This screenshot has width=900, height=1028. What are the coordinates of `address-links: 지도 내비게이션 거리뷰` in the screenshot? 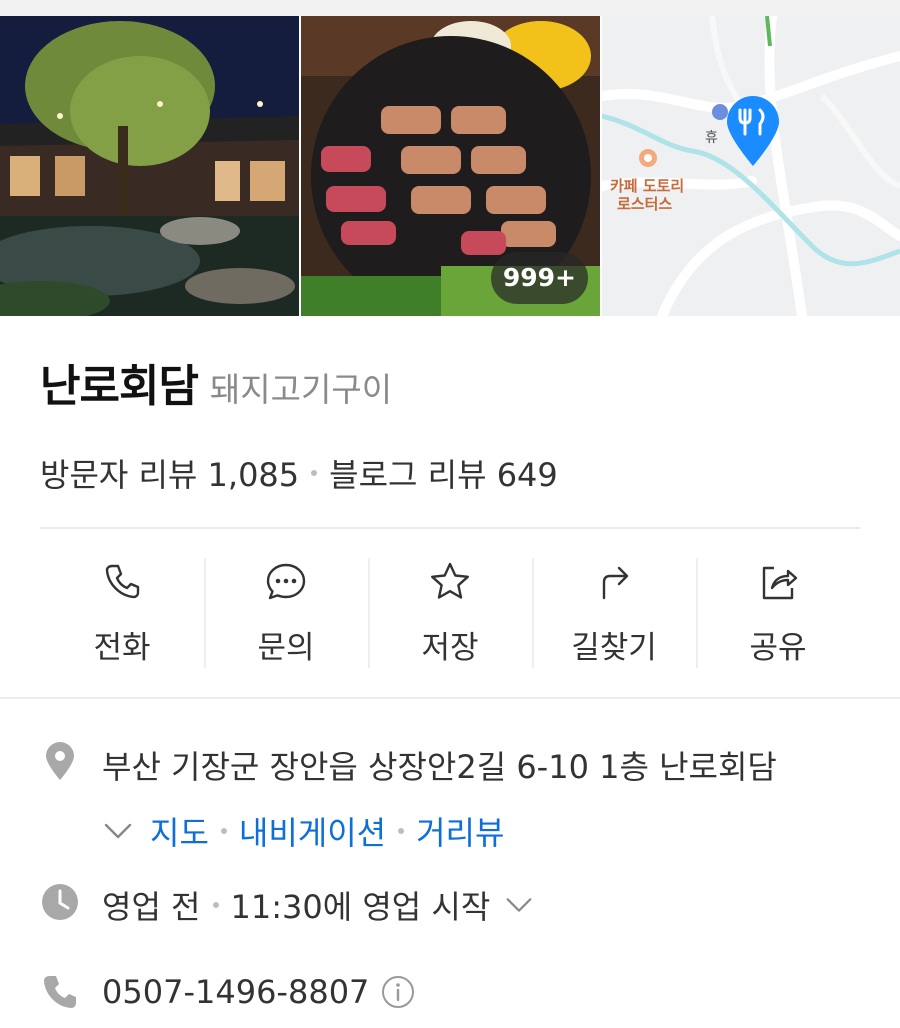 It's located at (439, 831).